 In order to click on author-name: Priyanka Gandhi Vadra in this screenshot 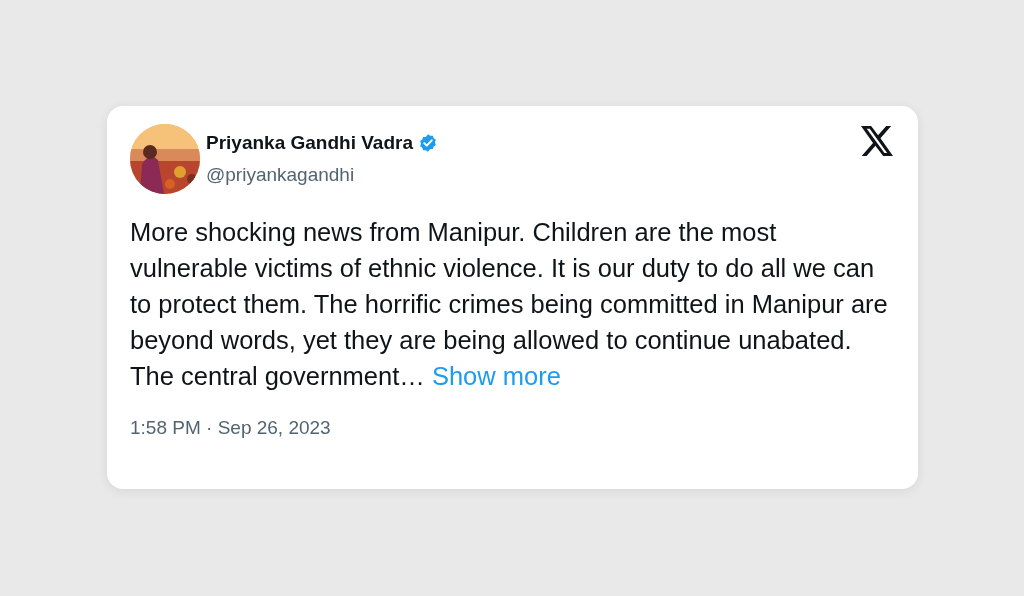, I will do `click(309, 142)`.